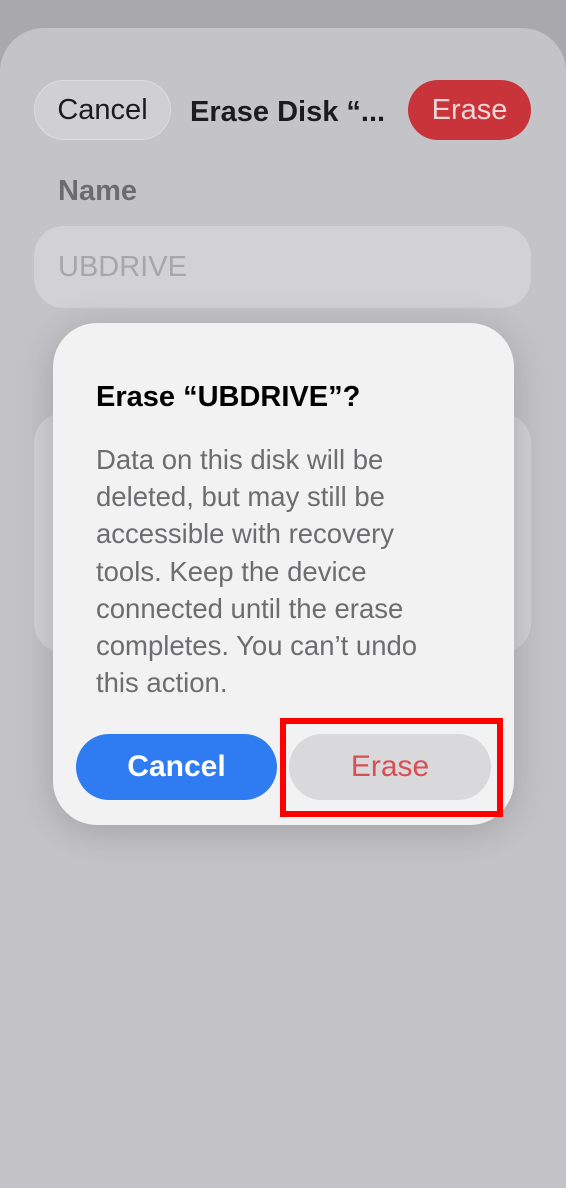  I want to click on name-input: UBDRIVE, so click(282, 267).